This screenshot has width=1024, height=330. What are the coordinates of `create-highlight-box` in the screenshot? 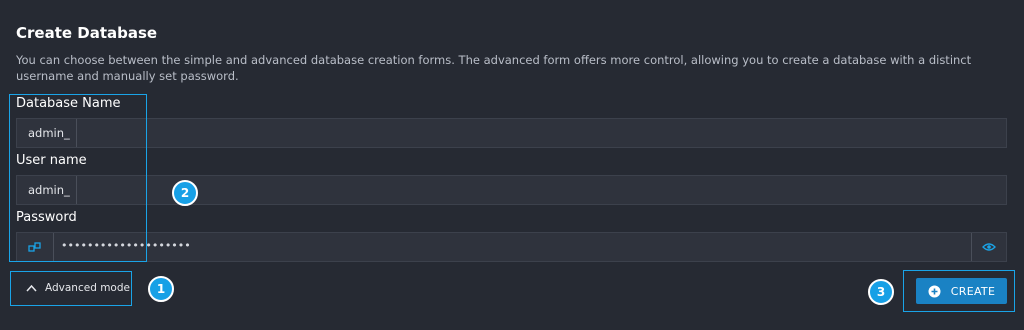 It's located at (959, 291).